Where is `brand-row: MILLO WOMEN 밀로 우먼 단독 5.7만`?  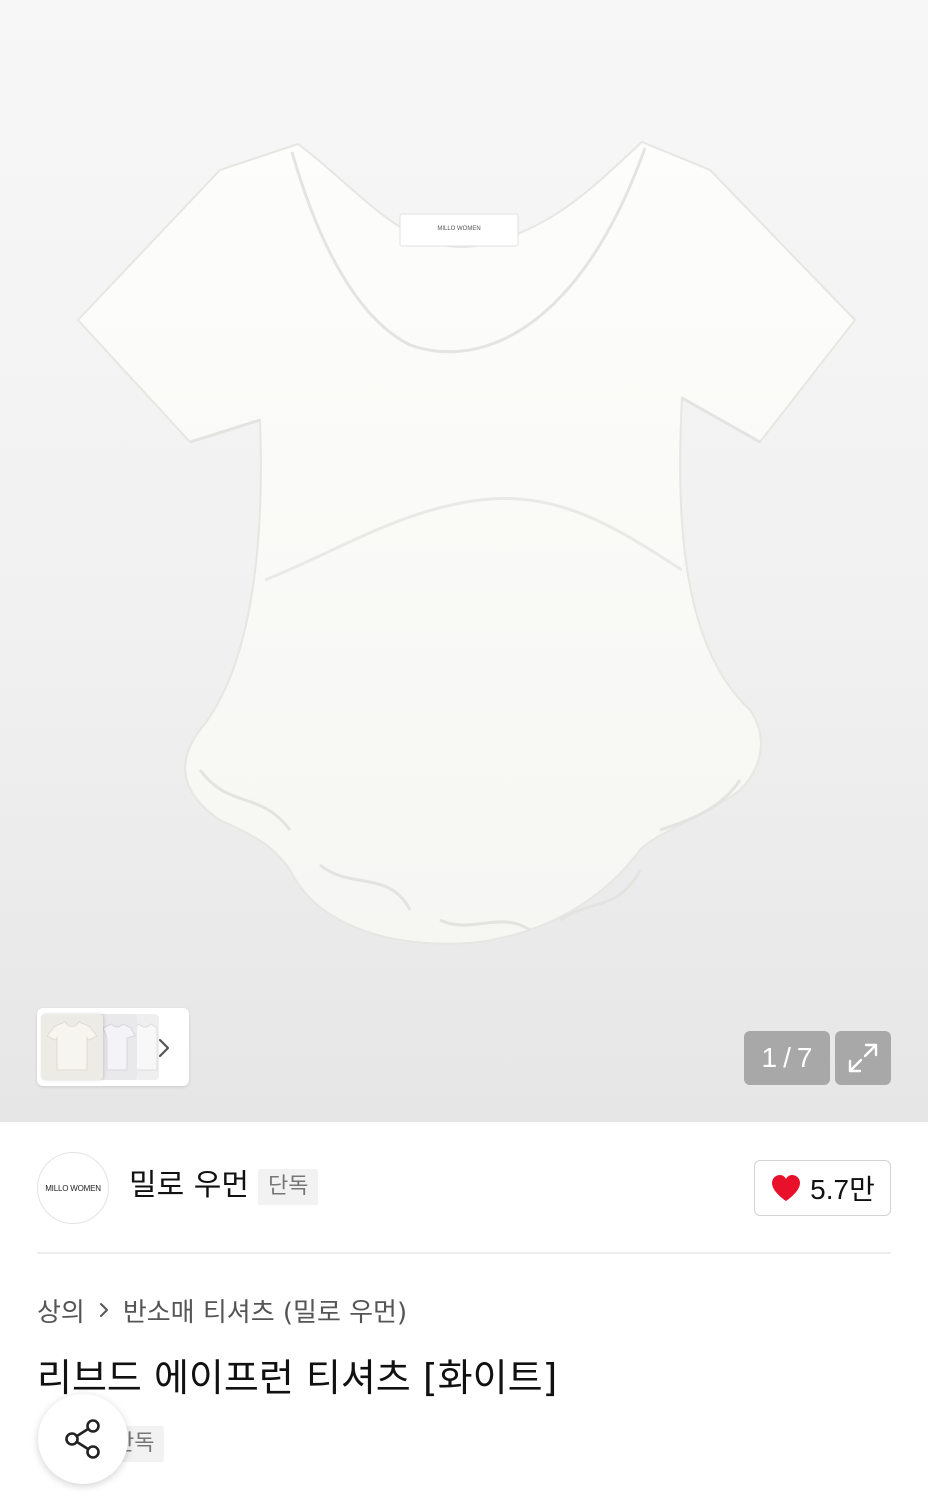 brand-row: MILLO WOMEN 밀로 우먼 단독 5.7만 is located at coordinates (464, 1188).